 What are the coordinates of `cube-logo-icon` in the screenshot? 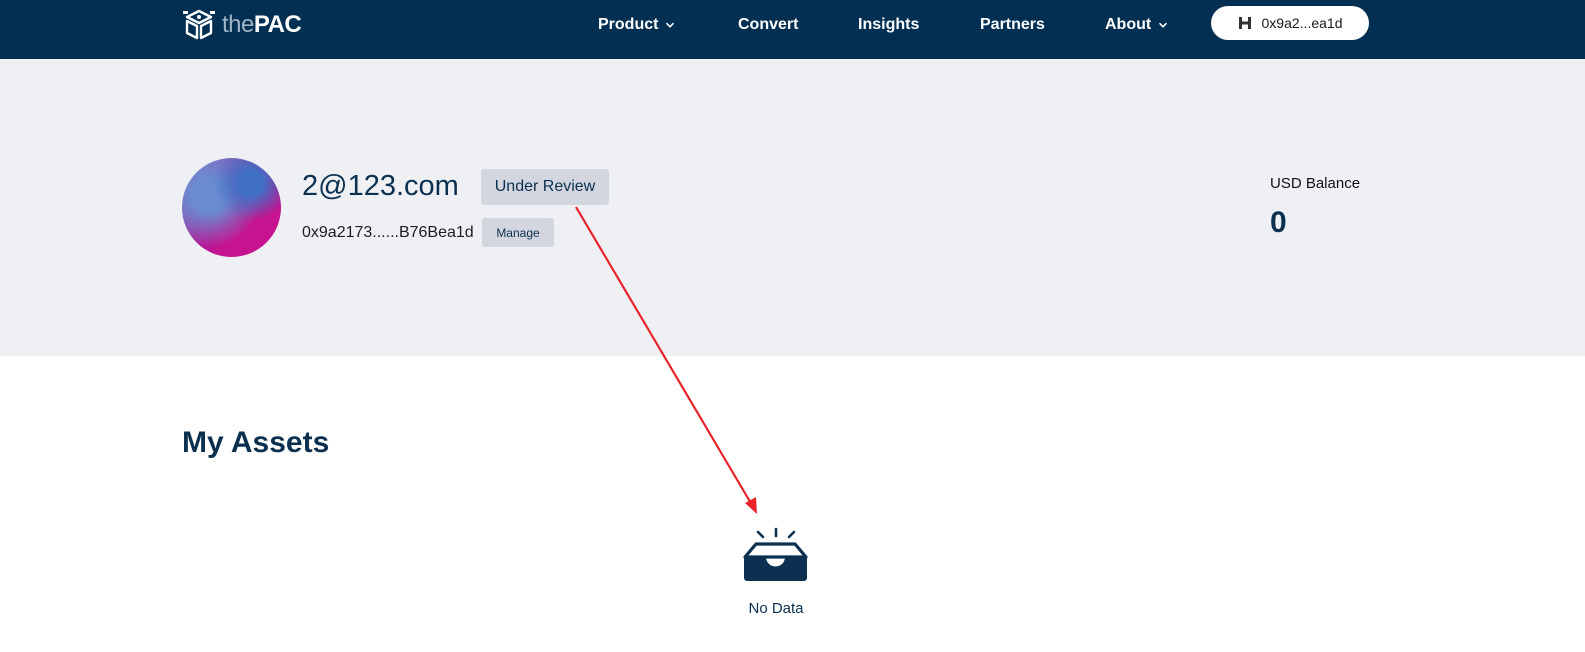 It's located at (199, 24).